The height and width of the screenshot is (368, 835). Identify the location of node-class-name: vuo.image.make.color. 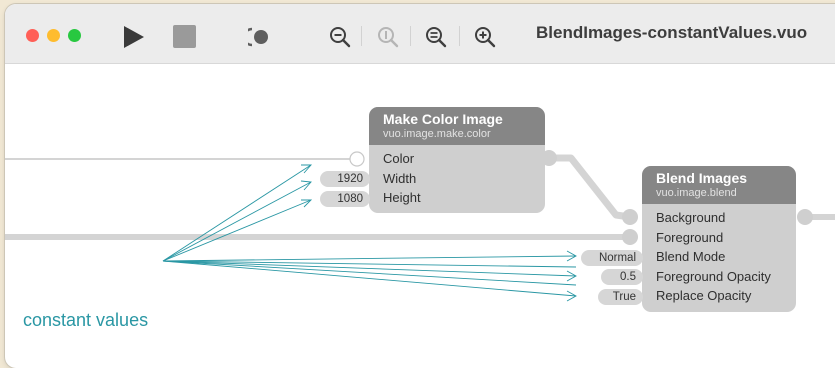
(437, 134).